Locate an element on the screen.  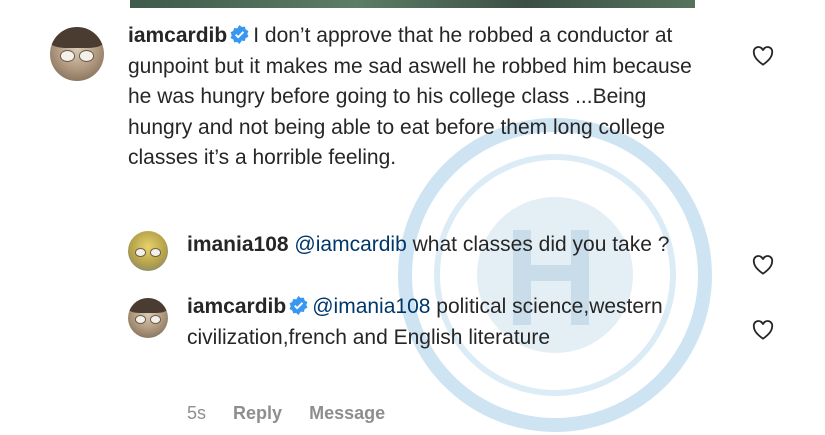
mention-link: @imania108 is located at coordinates (371, 306).